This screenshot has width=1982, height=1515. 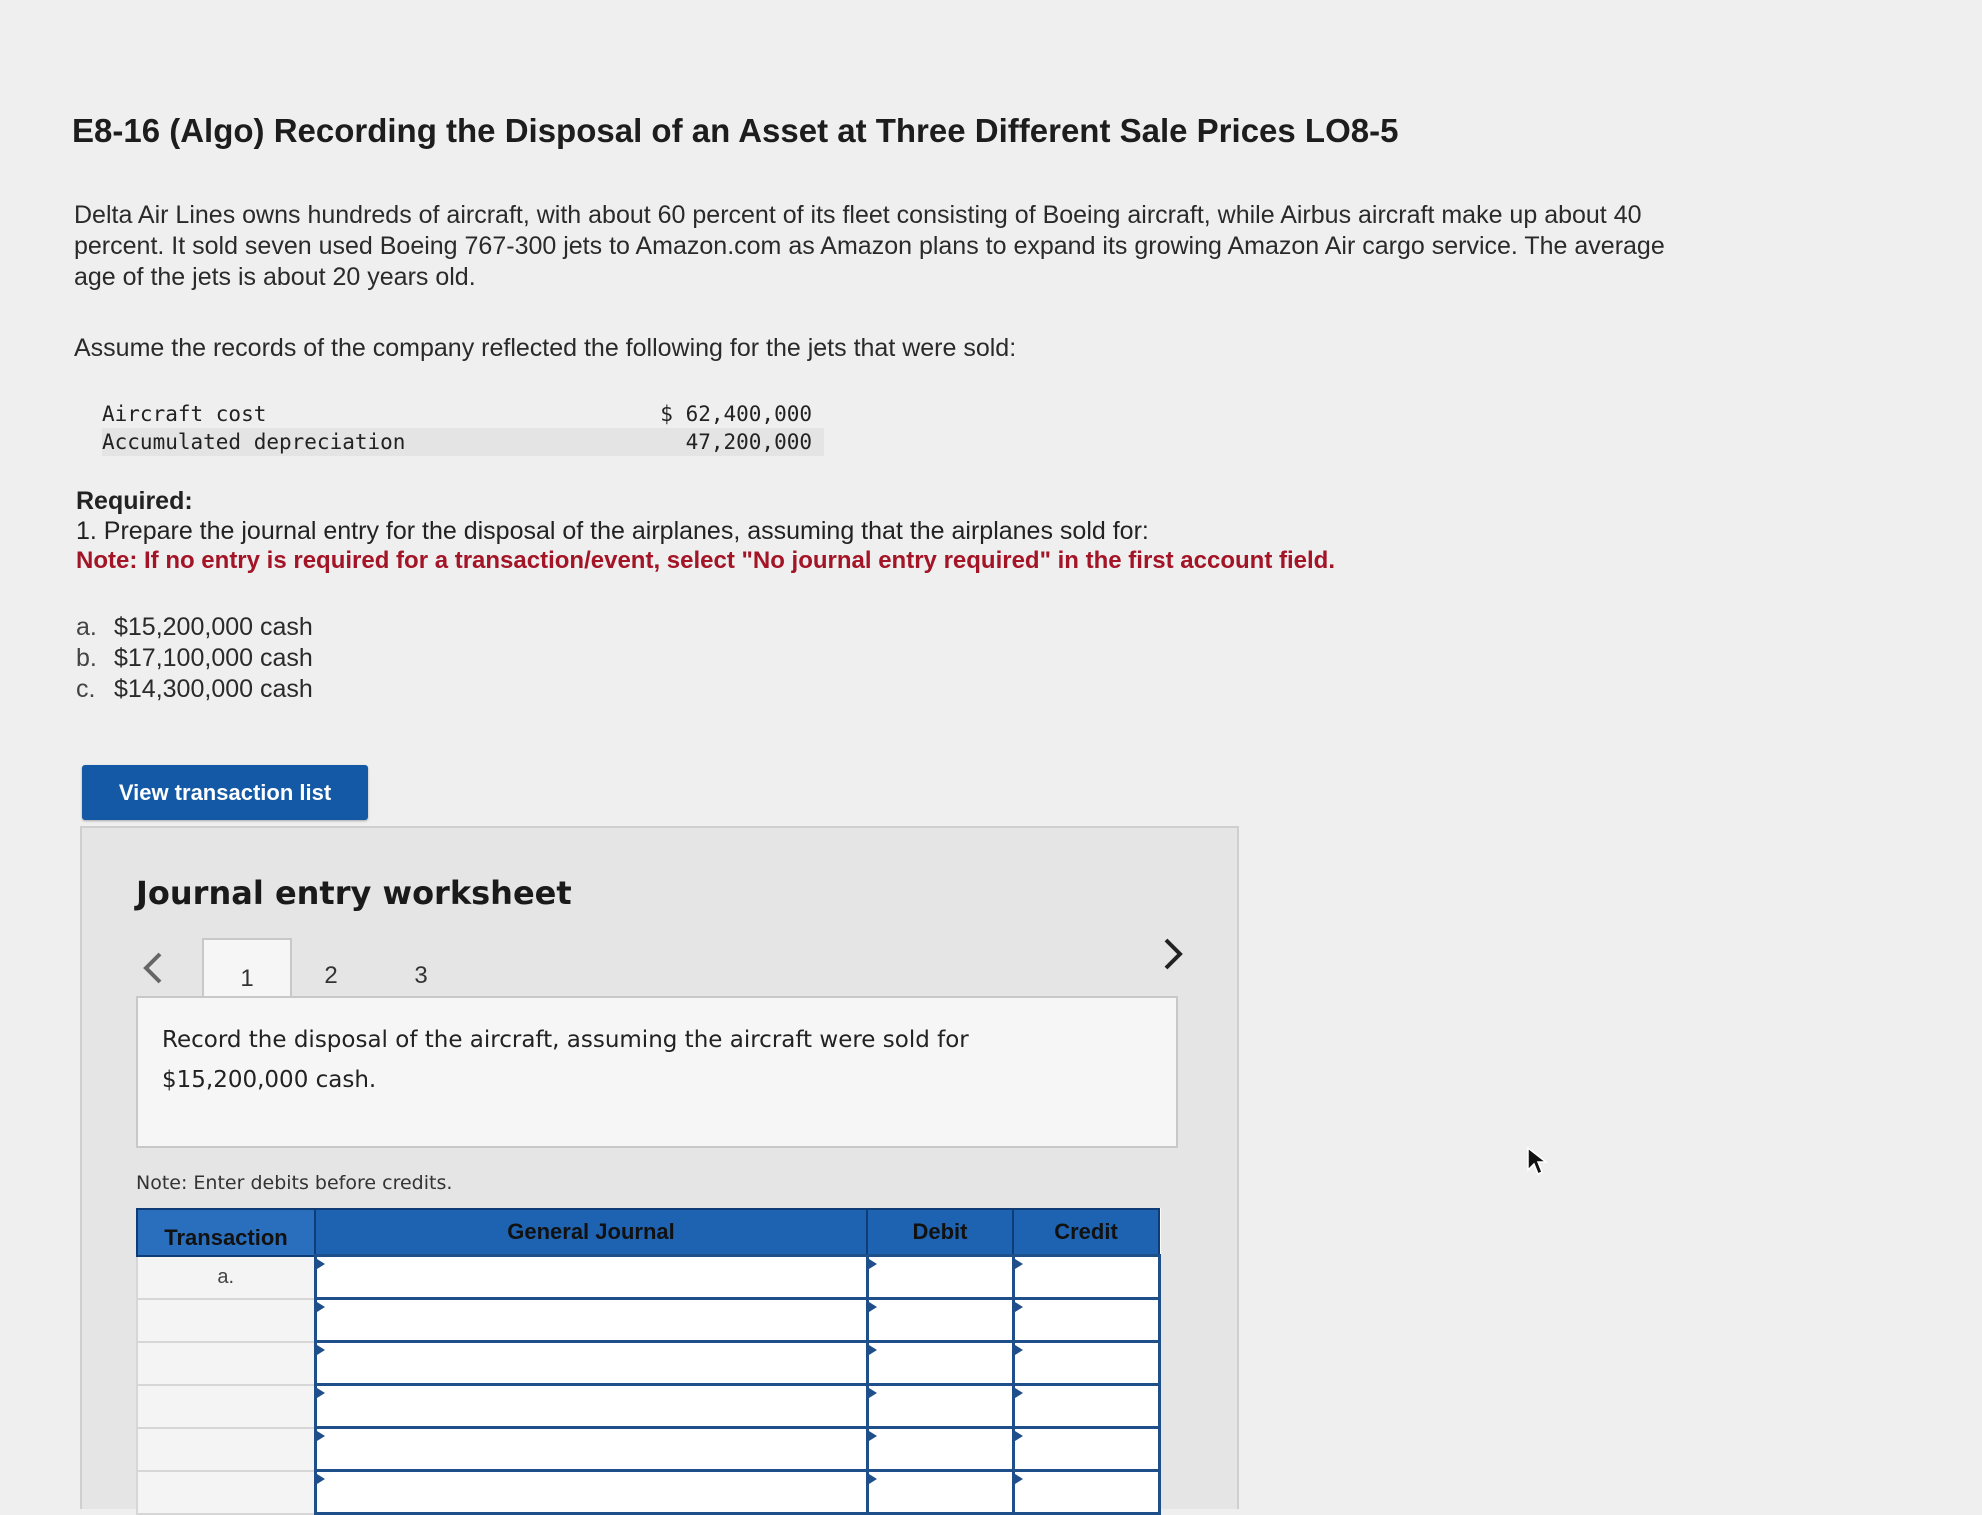 What do you see at coordinates (226, 1232) in the screenshot?
I see `col-transaction: Transaction` at bounding box center [226, 1232].